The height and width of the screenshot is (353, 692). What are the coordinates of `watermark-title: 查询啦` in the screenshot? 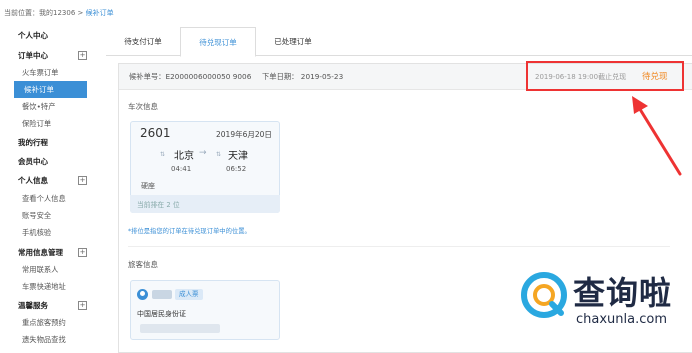 It's located at (623, 293).